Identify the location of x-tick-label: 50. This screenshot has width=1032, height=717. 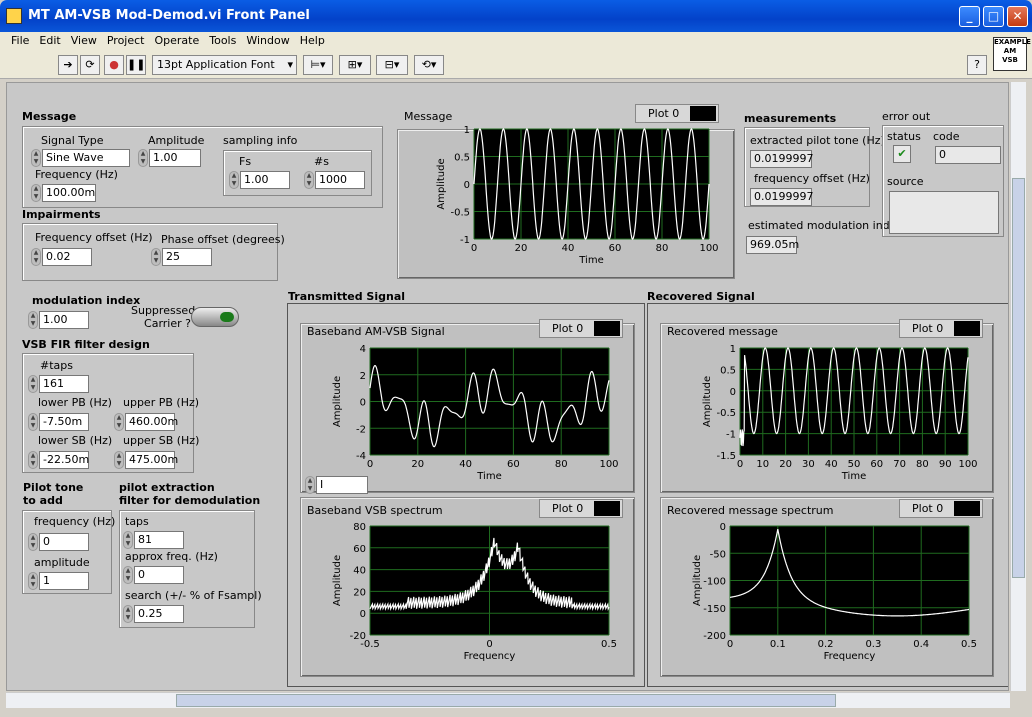
(854, 464).